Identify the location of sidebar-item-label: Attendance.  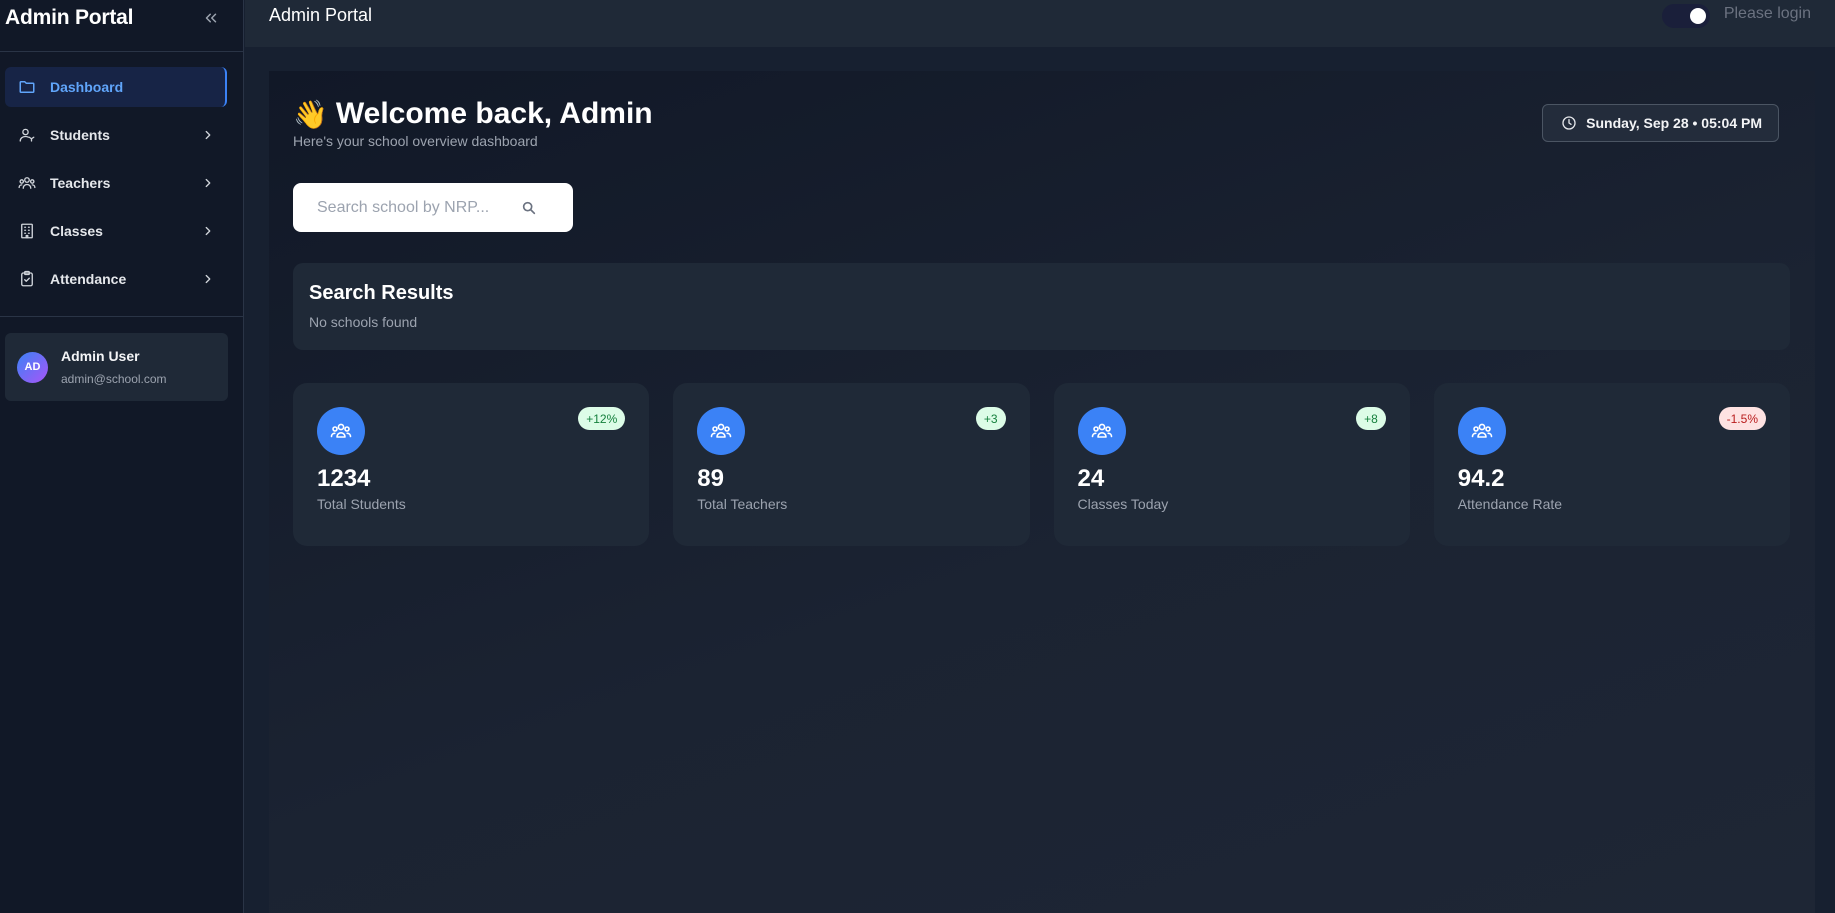
(88, 279).